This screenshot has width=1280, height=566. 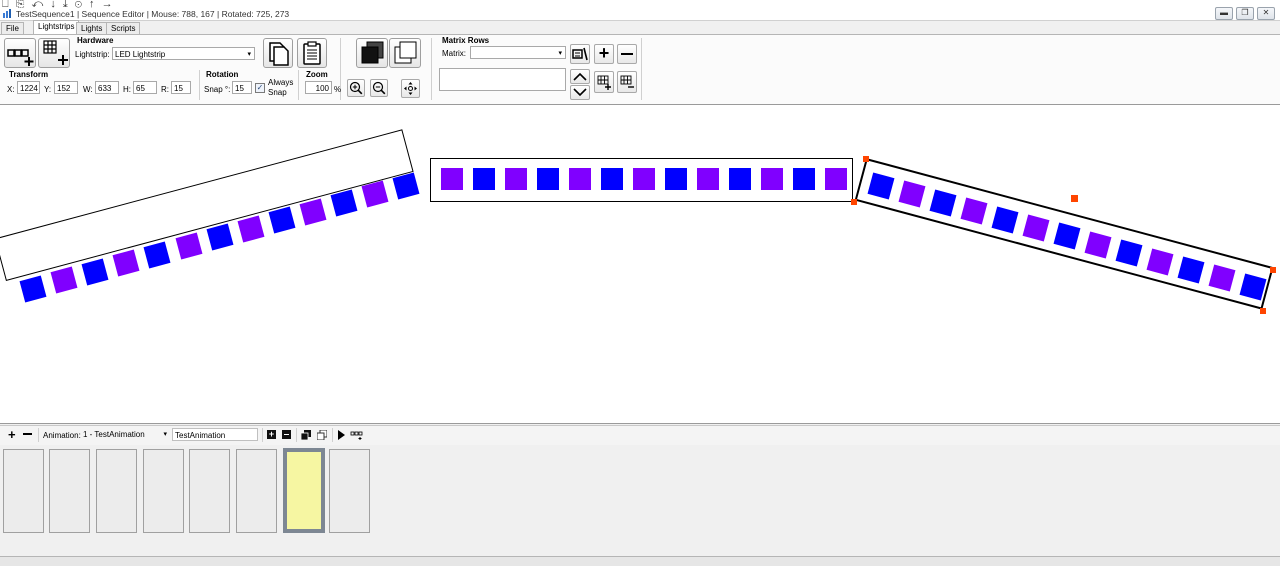 I want to click on add-frame-button: +, so click(x=271, y=434).